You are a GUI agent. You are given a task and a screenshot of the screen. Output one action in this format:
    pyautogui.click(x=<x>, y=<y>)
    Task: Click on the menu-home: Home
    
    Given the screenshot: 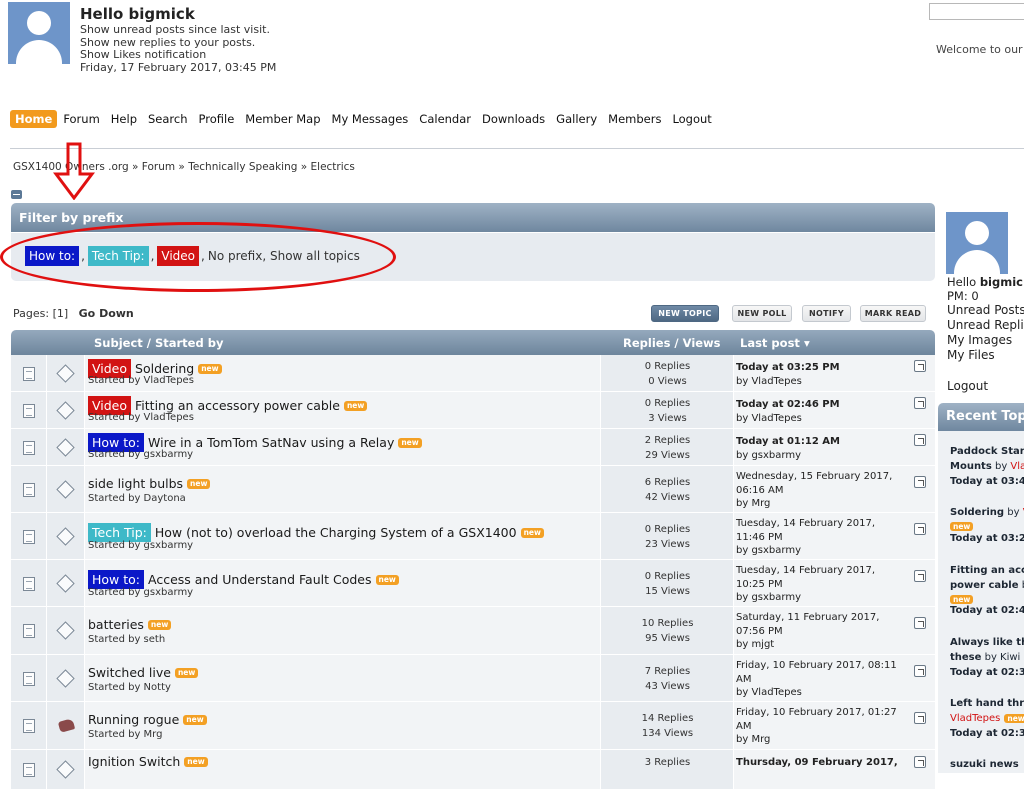 What is the action you would take?
    pyautogui.click(x=34, y=119)
    